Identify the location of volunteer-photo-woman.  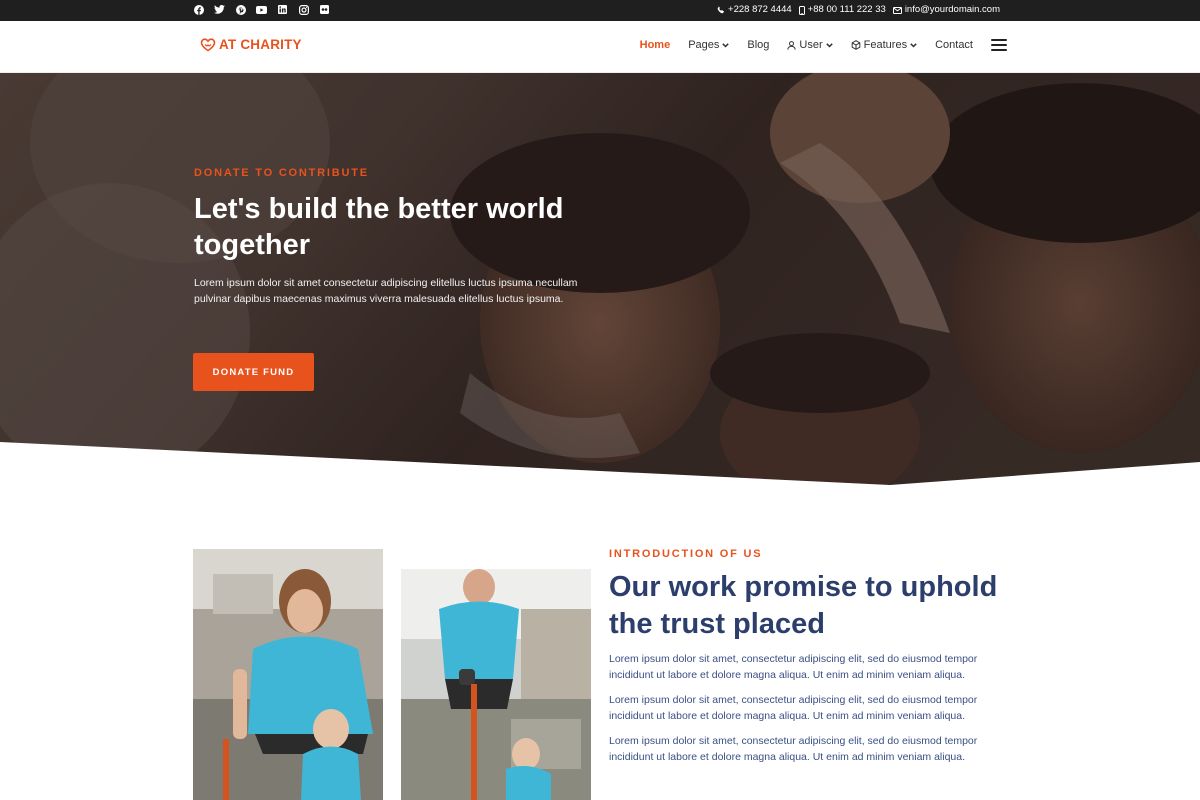
(288, 674).